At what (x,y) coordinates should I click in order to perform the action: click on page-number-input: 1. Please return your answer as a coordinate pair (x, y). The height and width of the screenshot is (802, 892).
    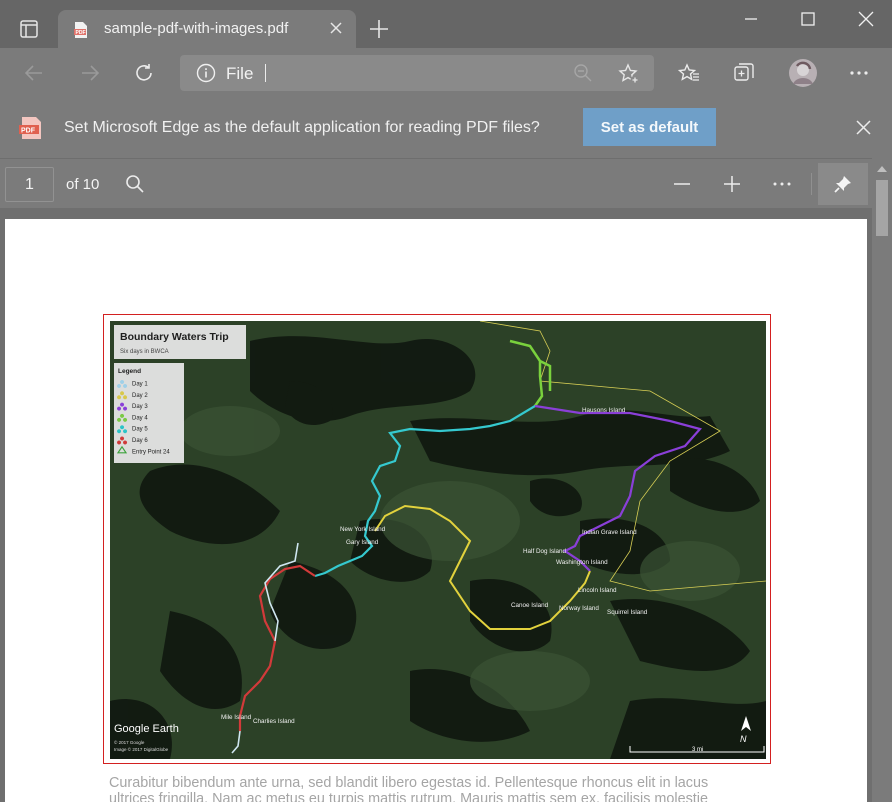
    Looking at the image, I should click on (29, 184).